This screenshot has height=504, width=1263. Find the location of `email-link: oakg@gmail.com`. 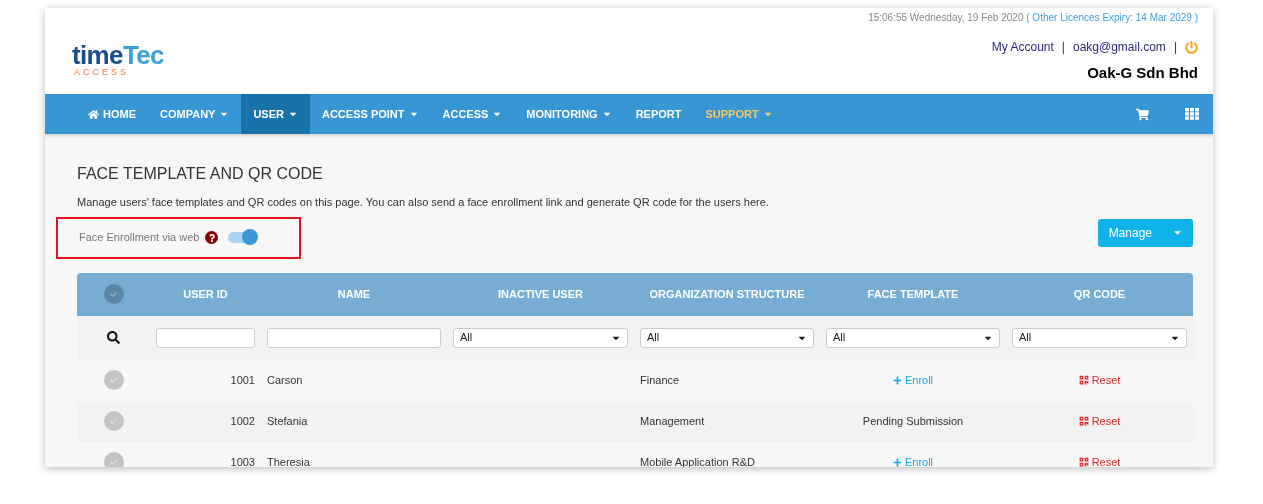

email-link: oakg@gmail.com is located at coordinates (1119, 47).